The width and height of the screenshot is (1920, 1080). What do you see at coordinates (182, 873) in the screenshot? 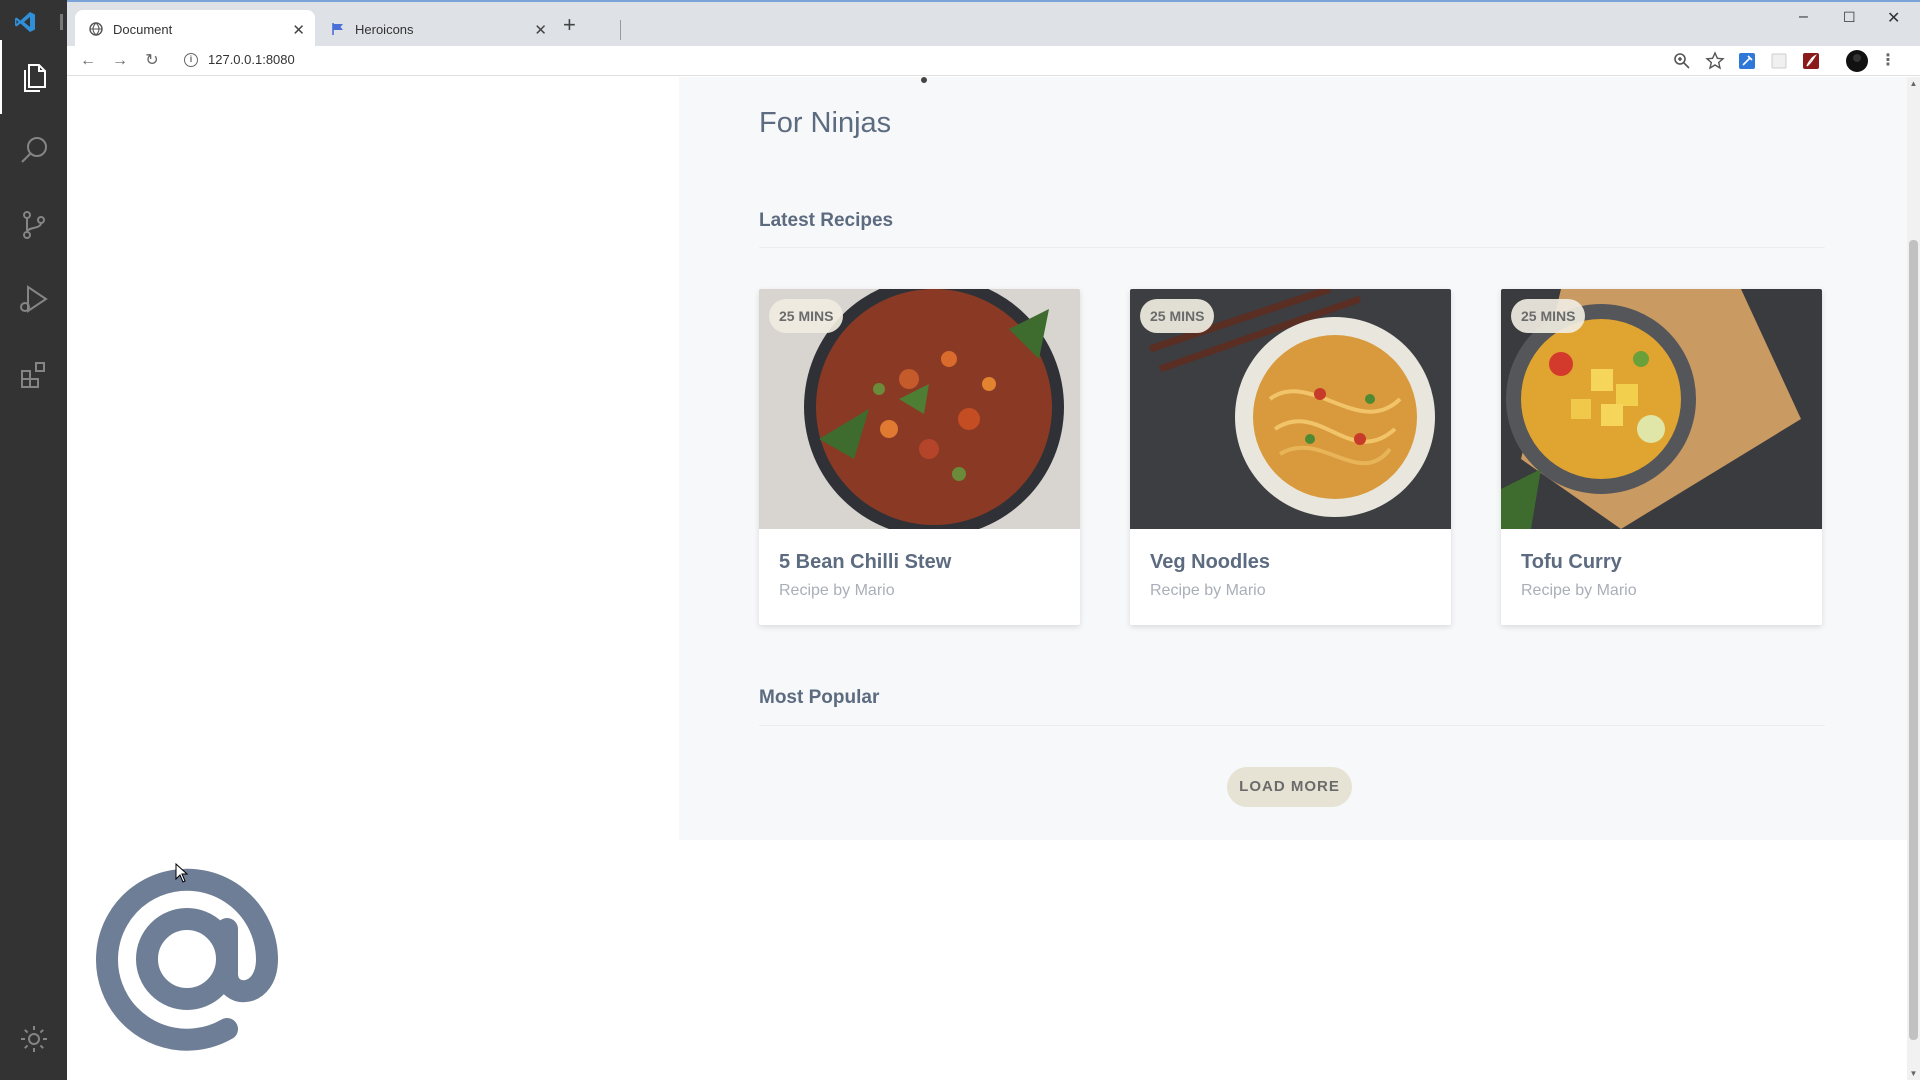
I see `mouse-cursor-icon` at bounding box center [182, 873].